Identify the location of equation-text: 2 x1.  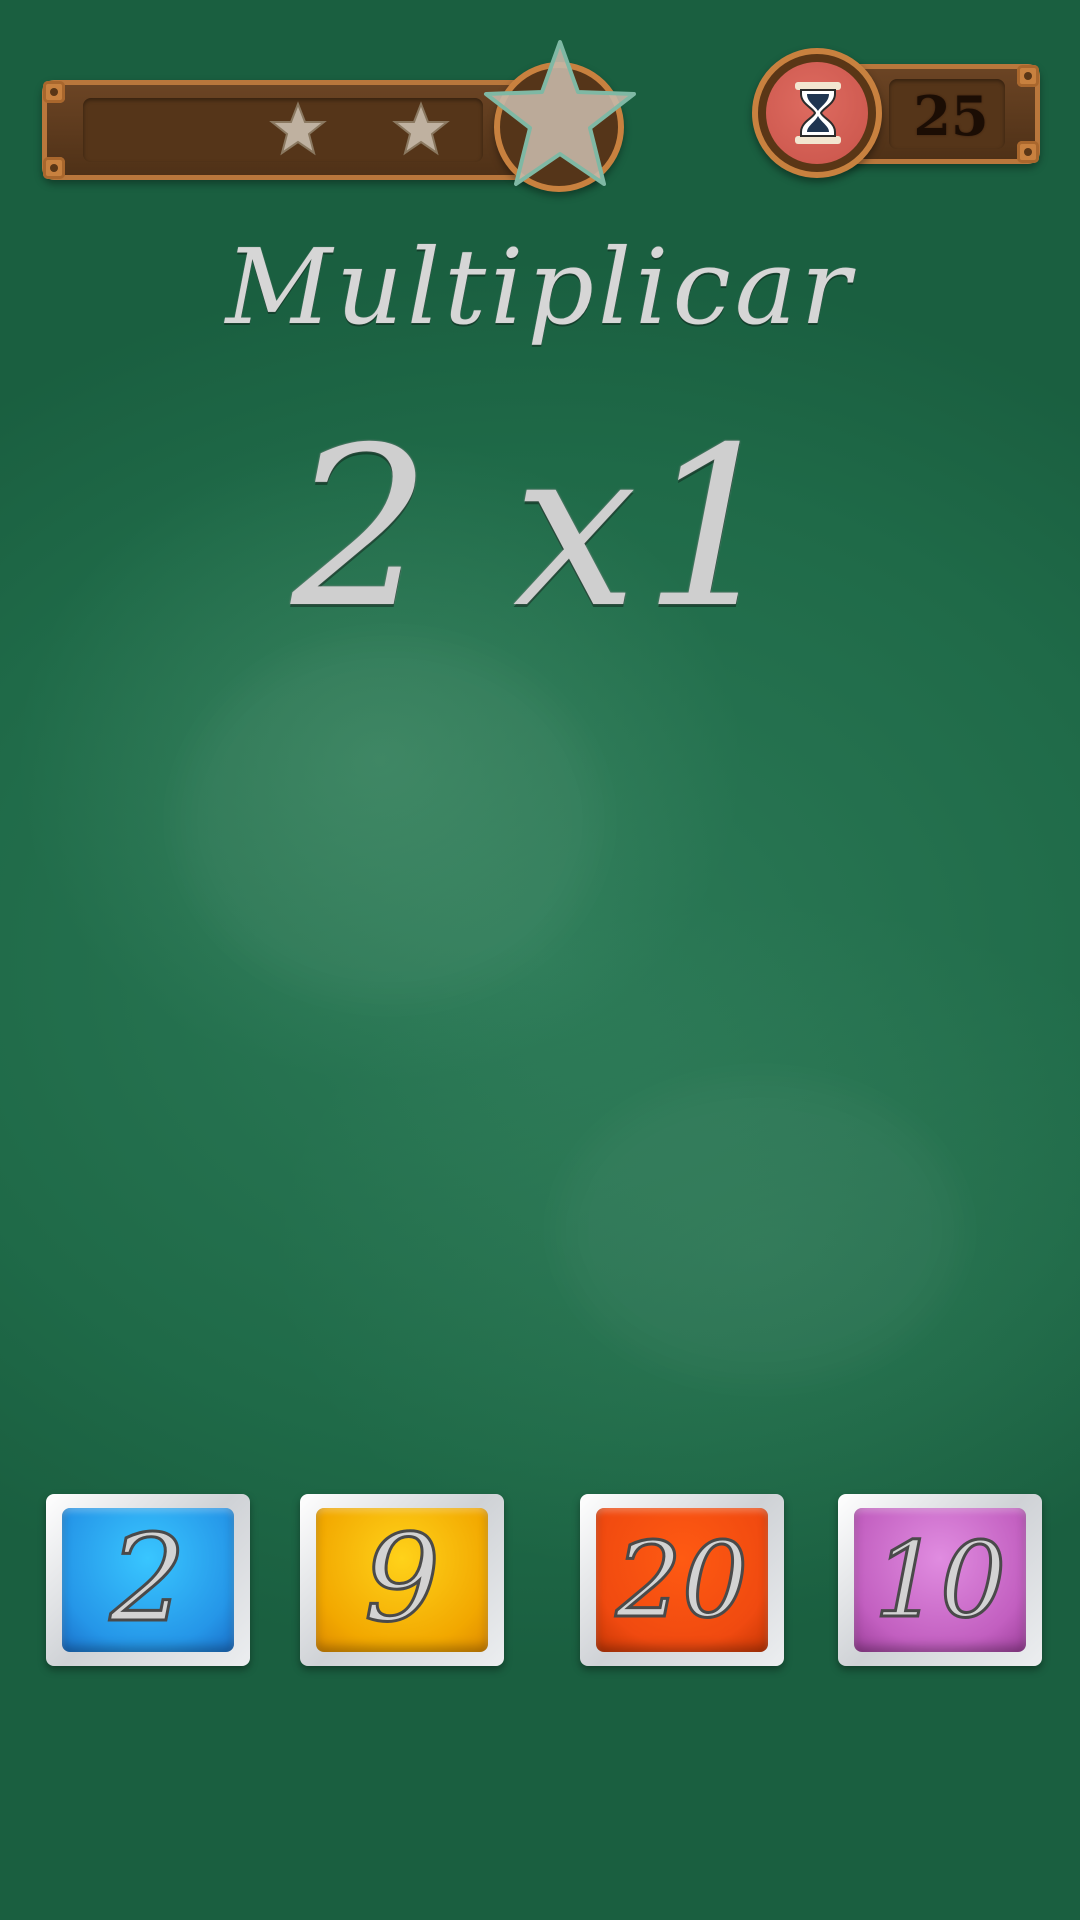
(540, 528).